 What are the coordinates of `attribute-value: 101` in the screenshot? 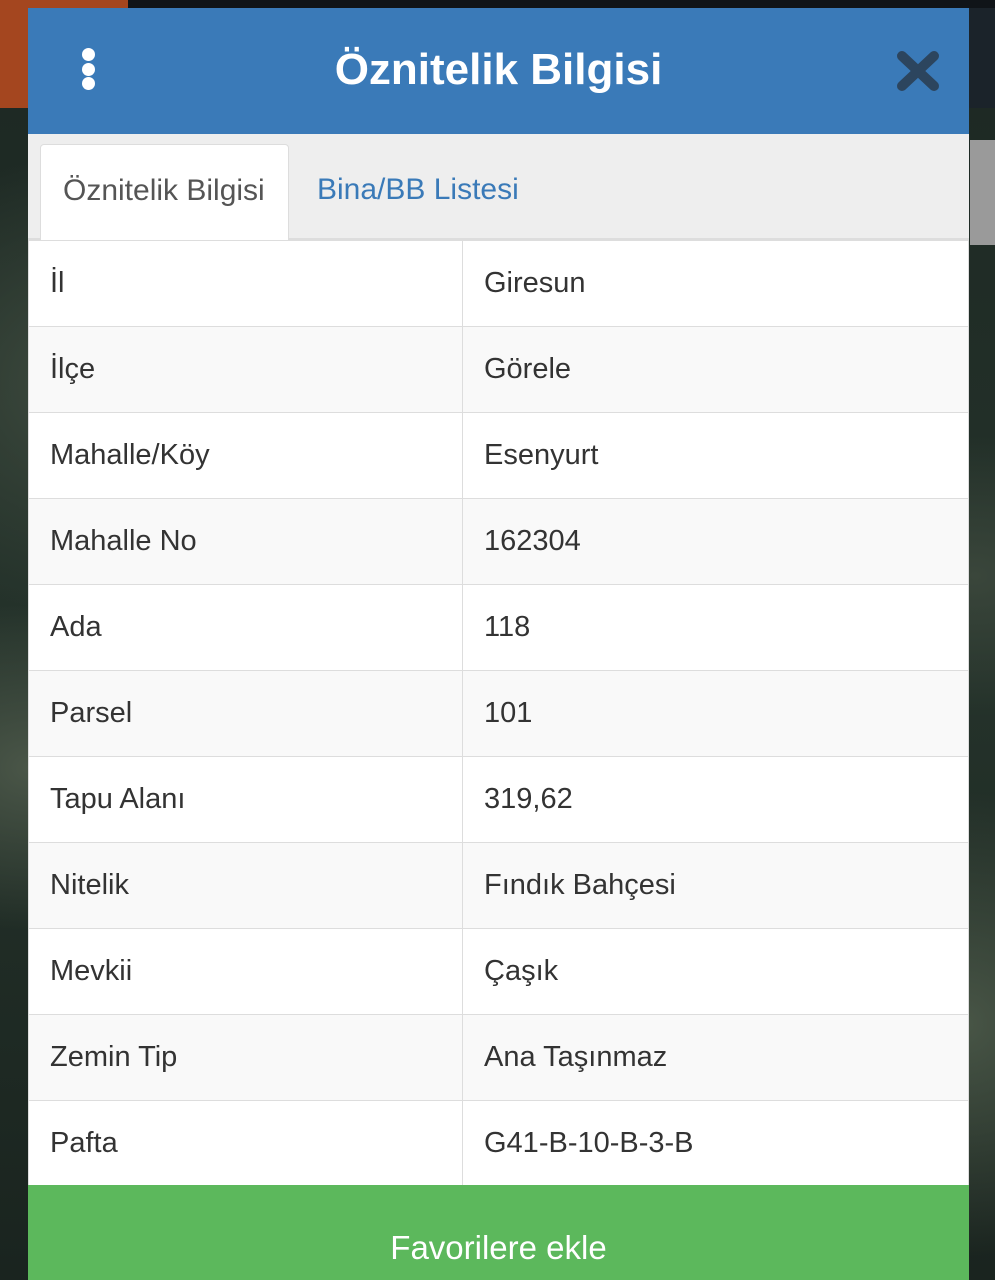 It's located at (715, 713).